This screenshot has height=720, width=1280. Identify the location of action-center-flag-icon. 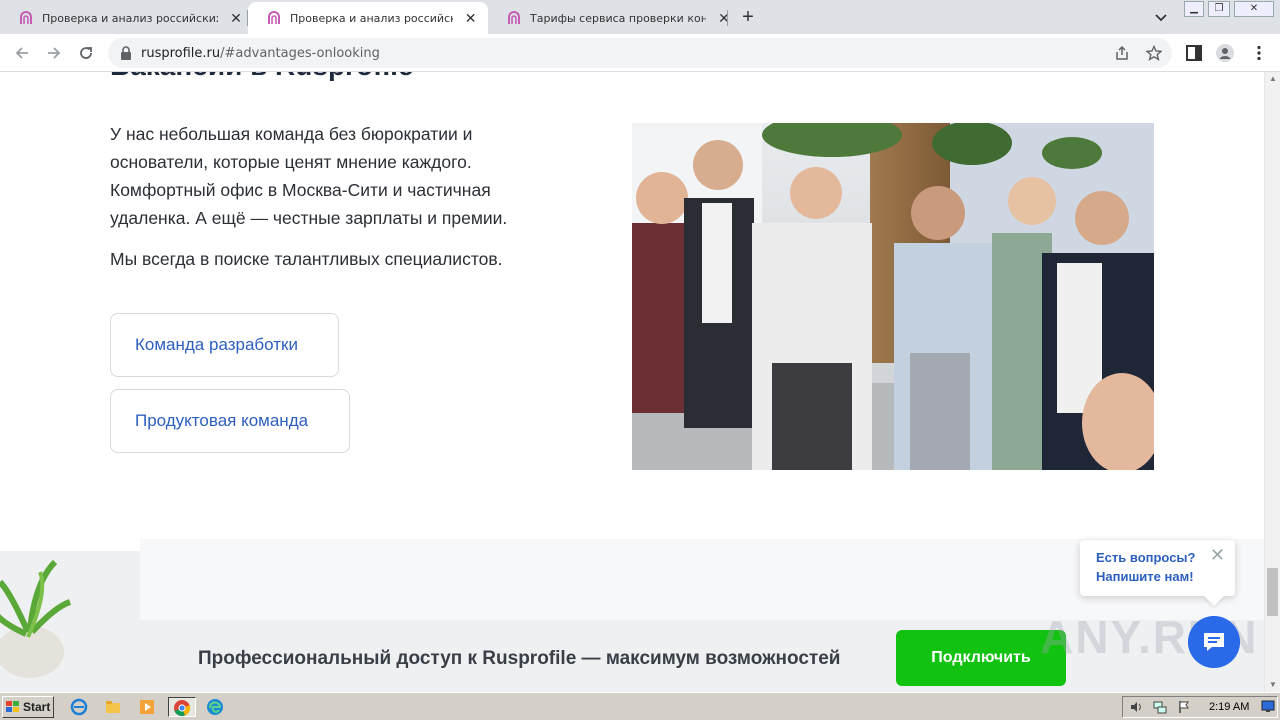
(1184, 707).